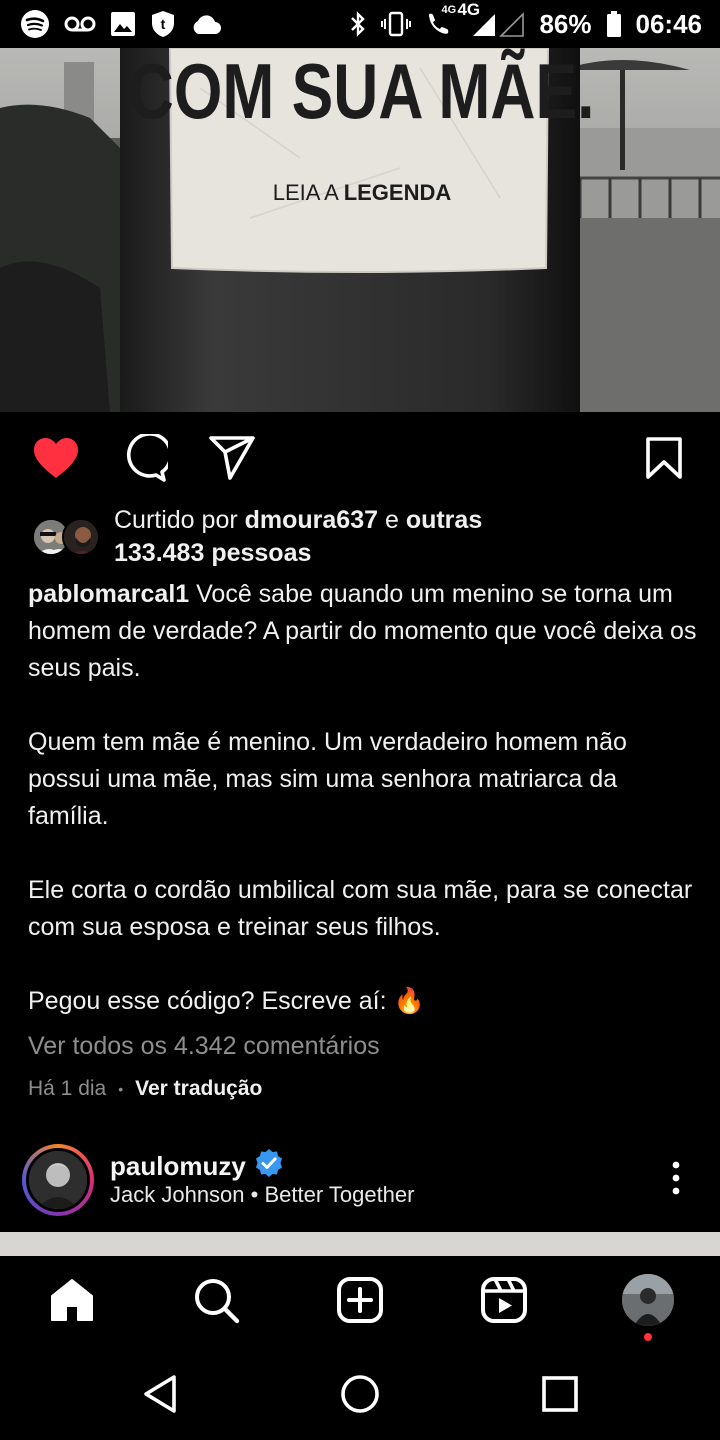 This screenshot has height=1440, width=720. I want to click on nav-search, so click(216, 1300).